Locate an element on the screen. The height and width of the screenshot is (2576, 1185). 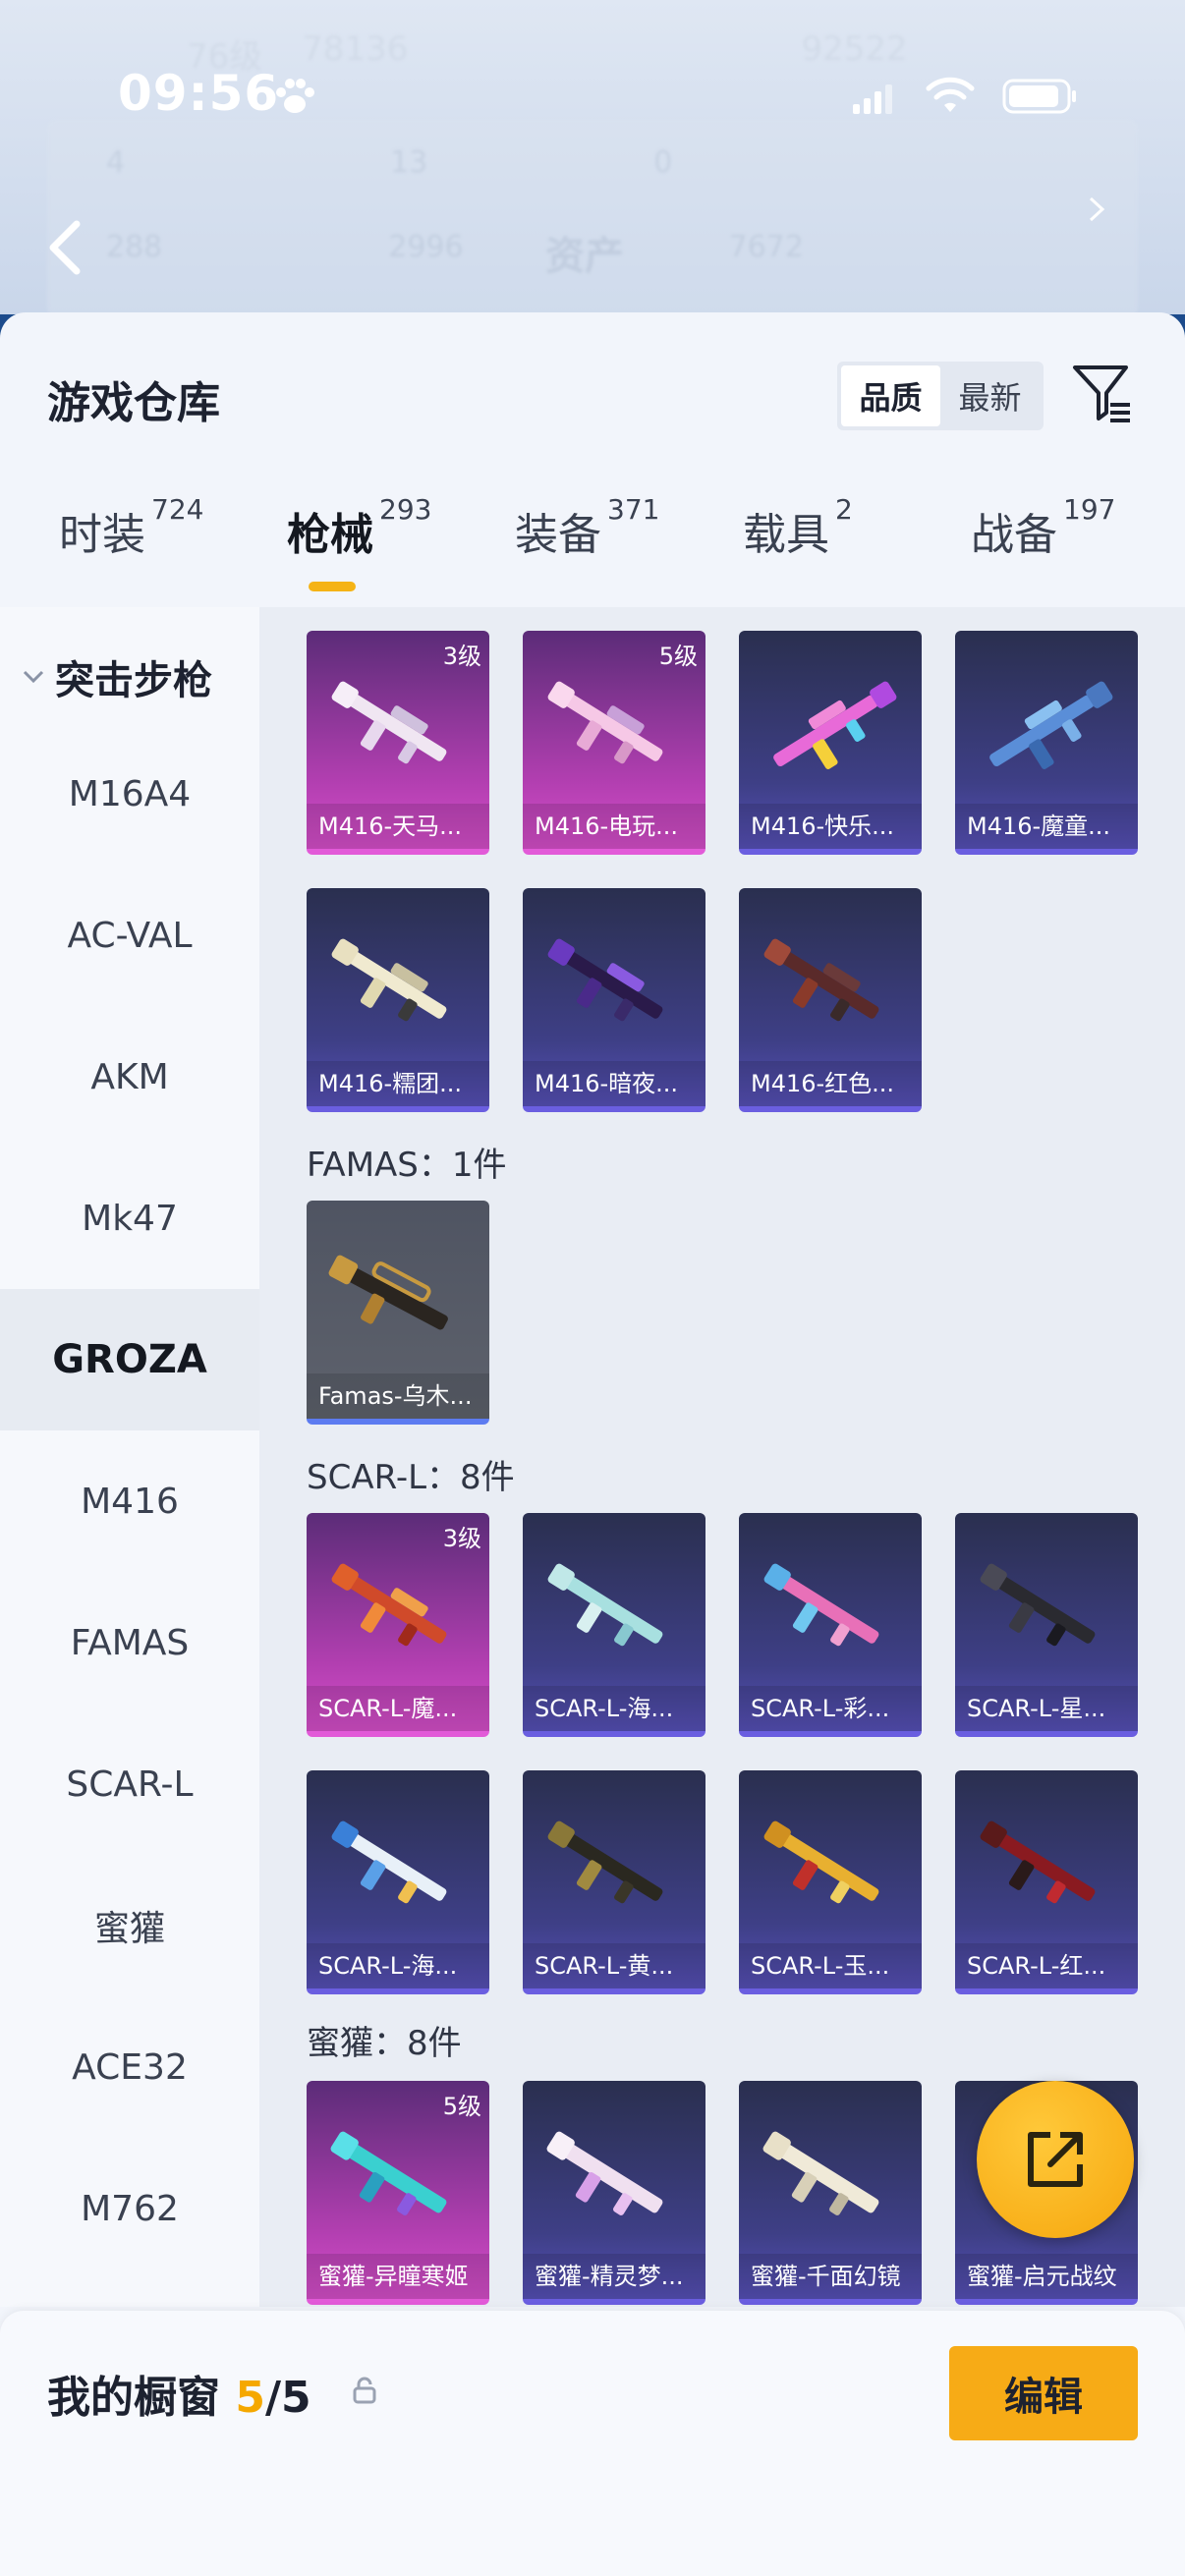
tab-vehicles: 载具2 is located at coordinates (798, 527).